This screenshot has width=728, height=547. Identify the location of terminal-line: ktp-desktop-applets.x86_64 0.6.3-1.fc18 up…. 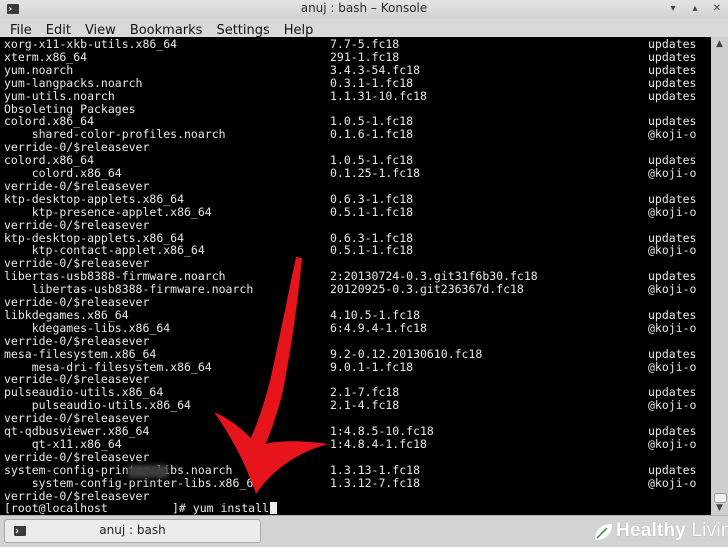
(354, 198).